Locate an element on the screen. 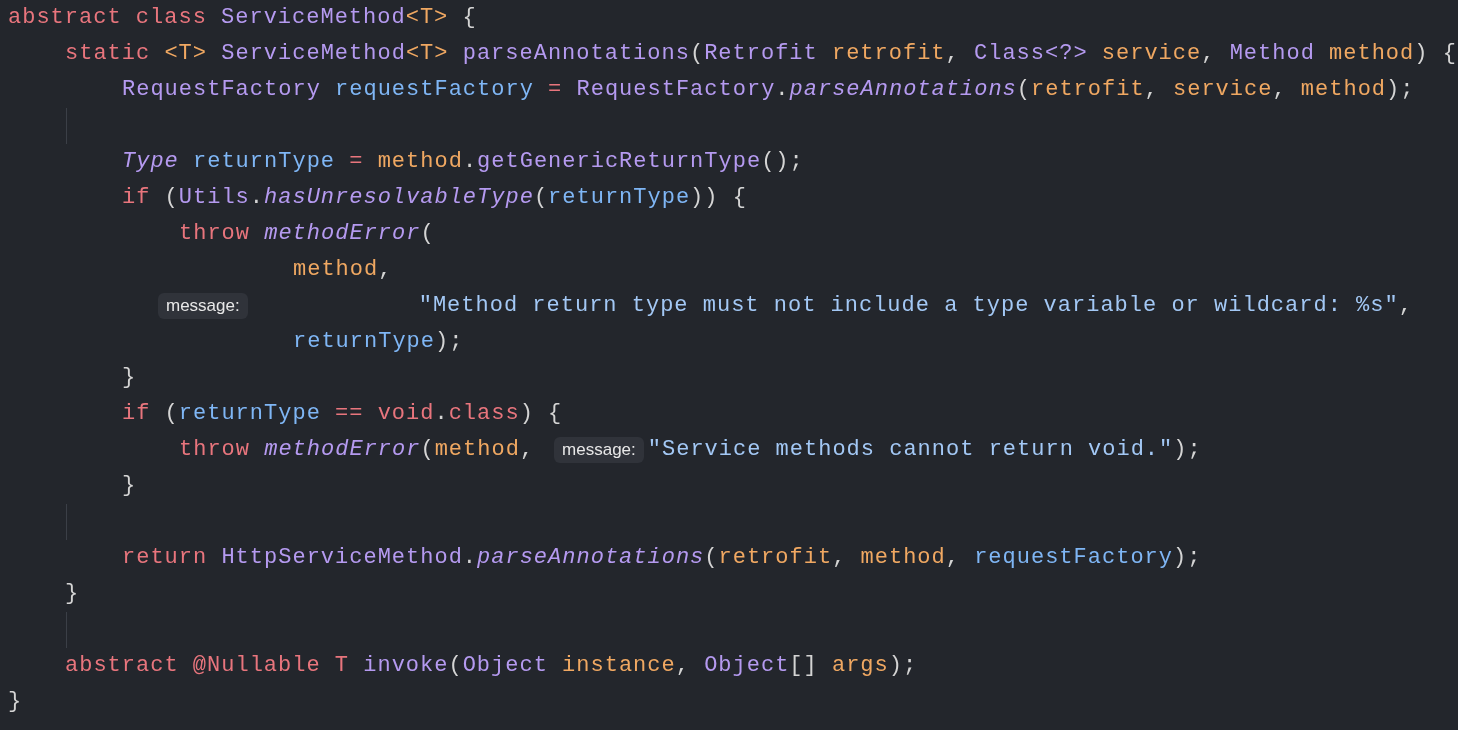 The image size is (1458, 730). code-text: returnType); is located at coordinates (378, 342).